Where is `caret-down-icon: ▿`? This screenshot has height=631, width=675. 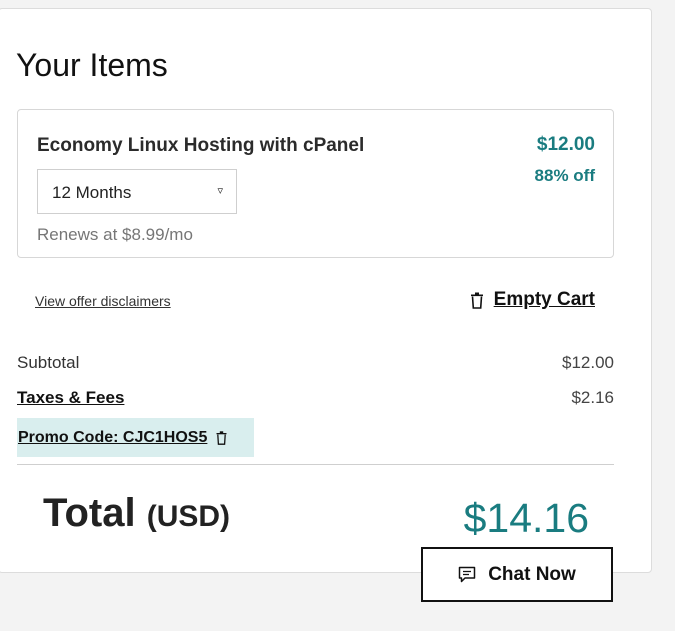
caret-down-icon: ▿ is located at coordinates (220, 191).